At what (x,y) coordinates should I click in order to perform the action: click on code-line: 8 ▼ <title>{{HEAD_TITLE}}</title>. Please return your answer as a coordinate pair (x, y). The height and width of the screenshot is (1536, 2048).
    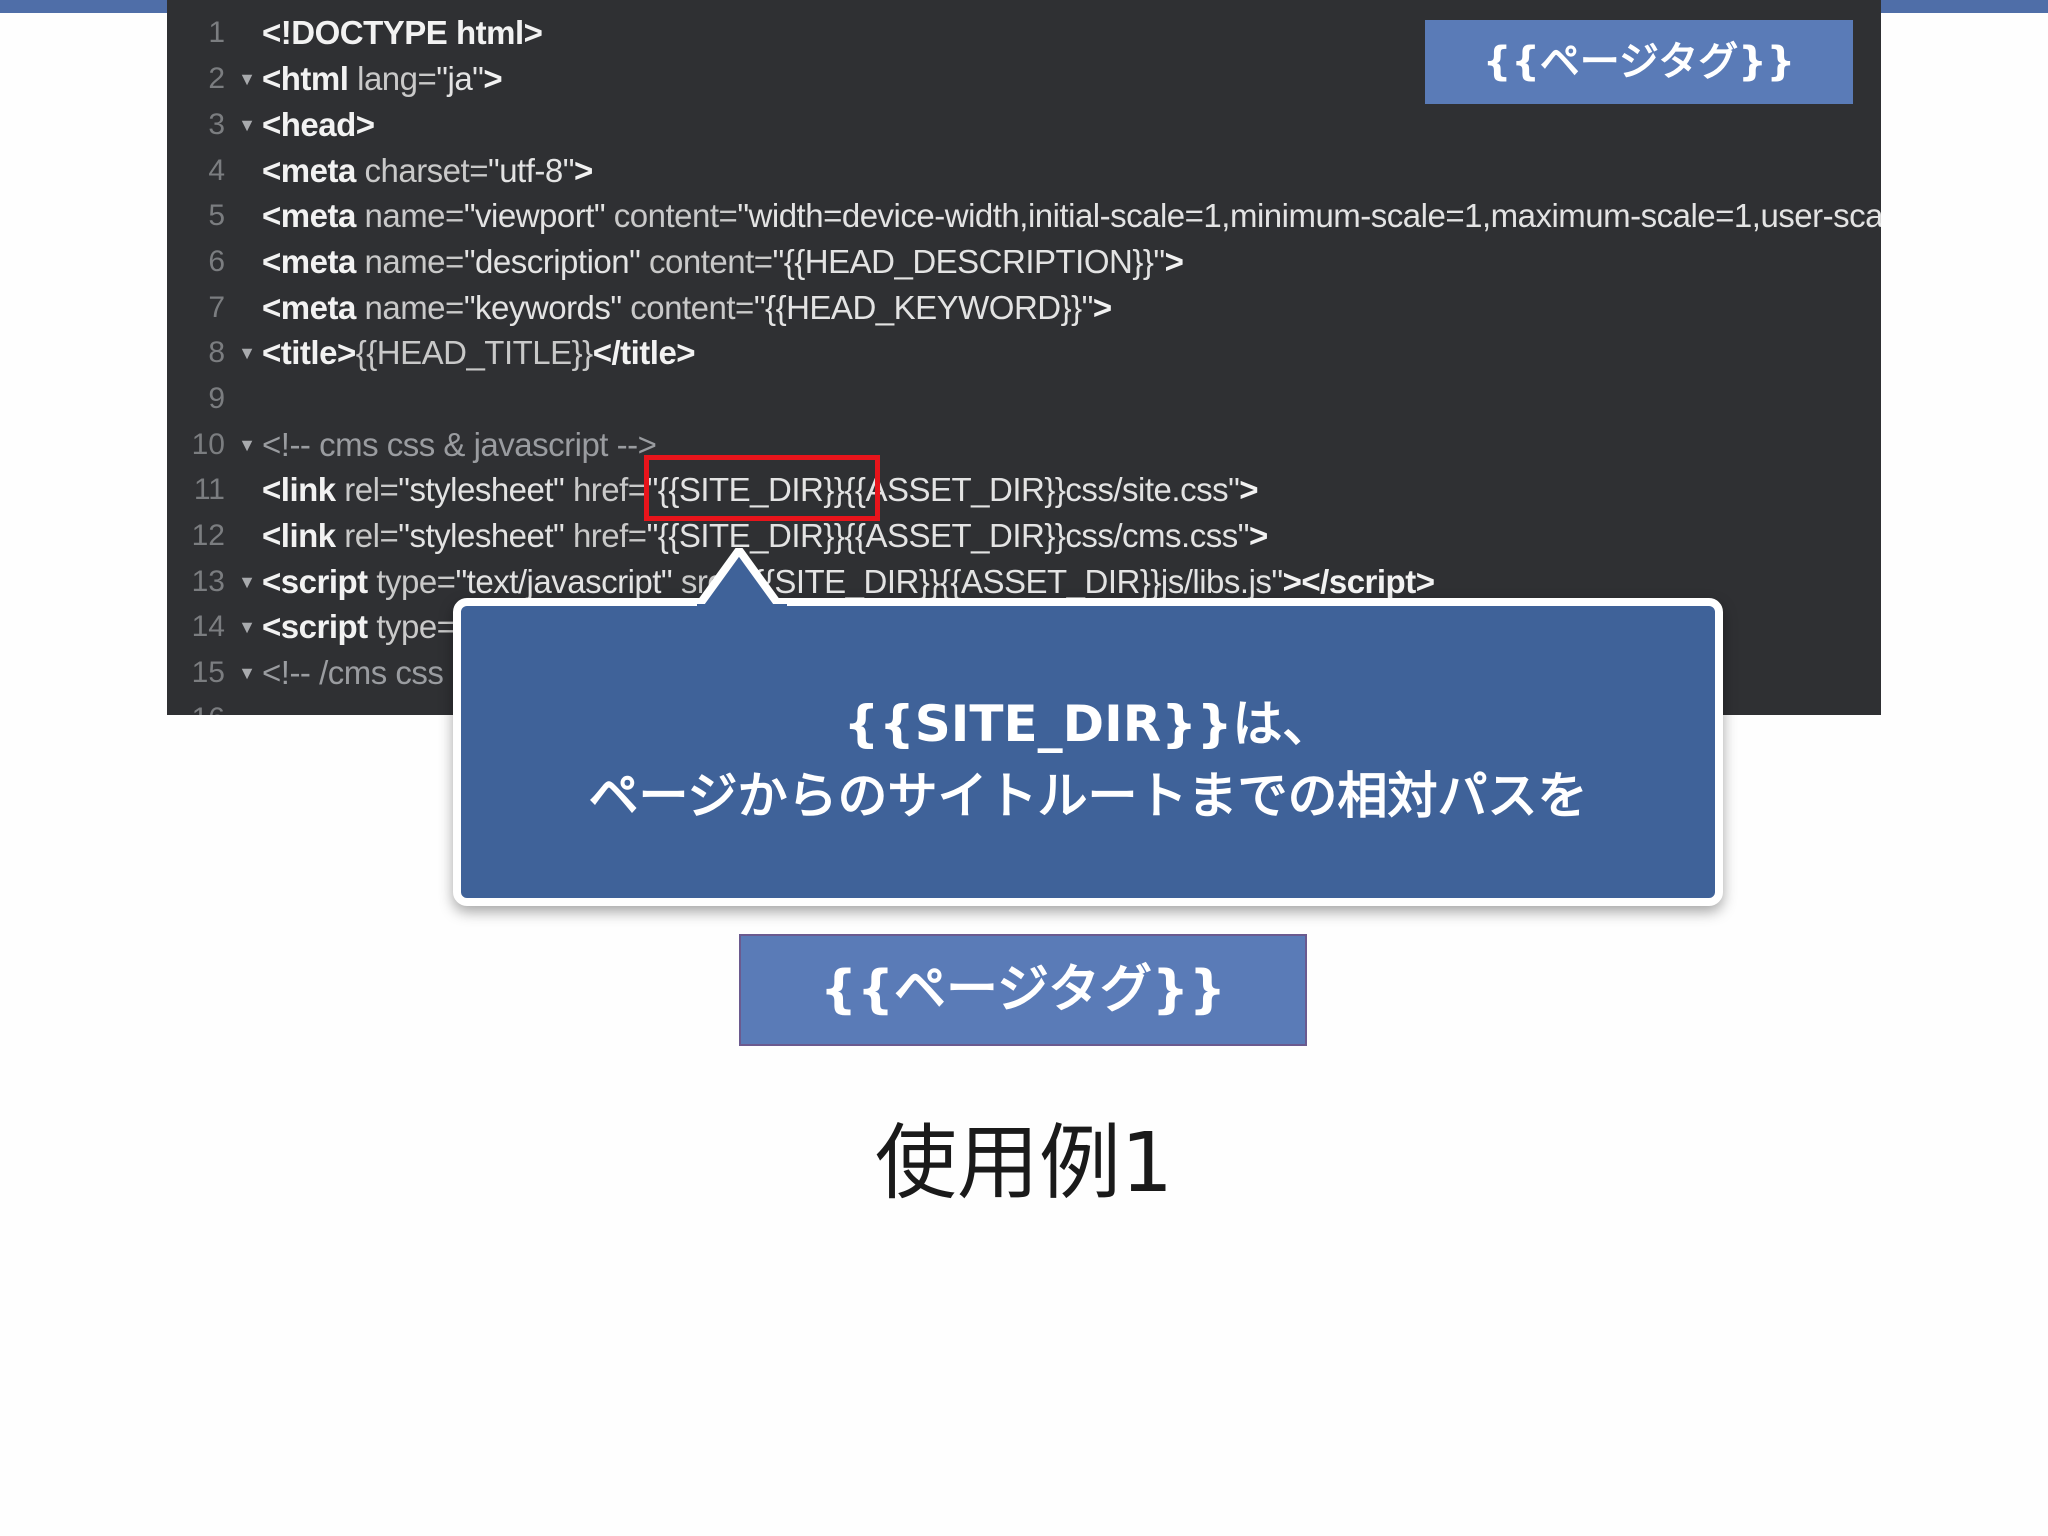
    Looking at the image, I should click on (1024, 353).